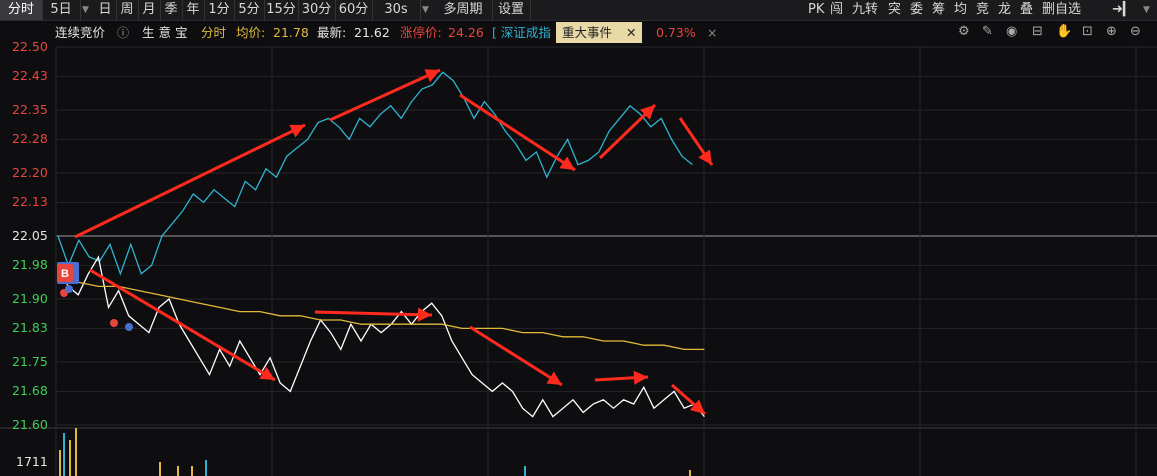  I want to click on y-tick-label: 21.75, so click(30, 361).